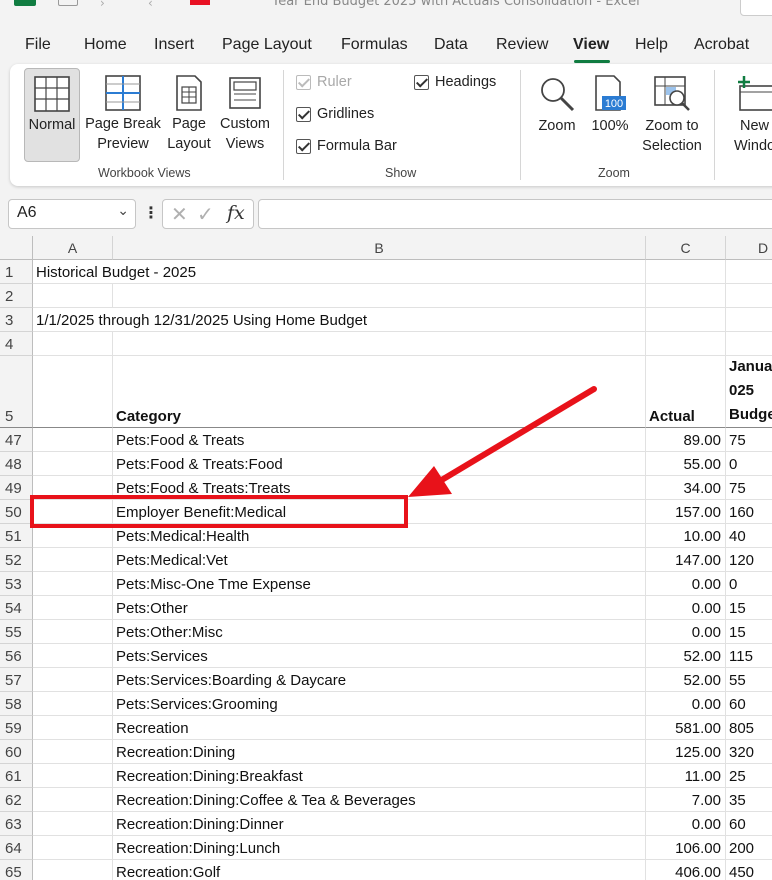 Image resolution: width=772 pixels, height=880 pixels. What do you see at coordinates (749, 728) in the screenshot?
I see `budget-cell: 805` at bounding box center [749, 728].